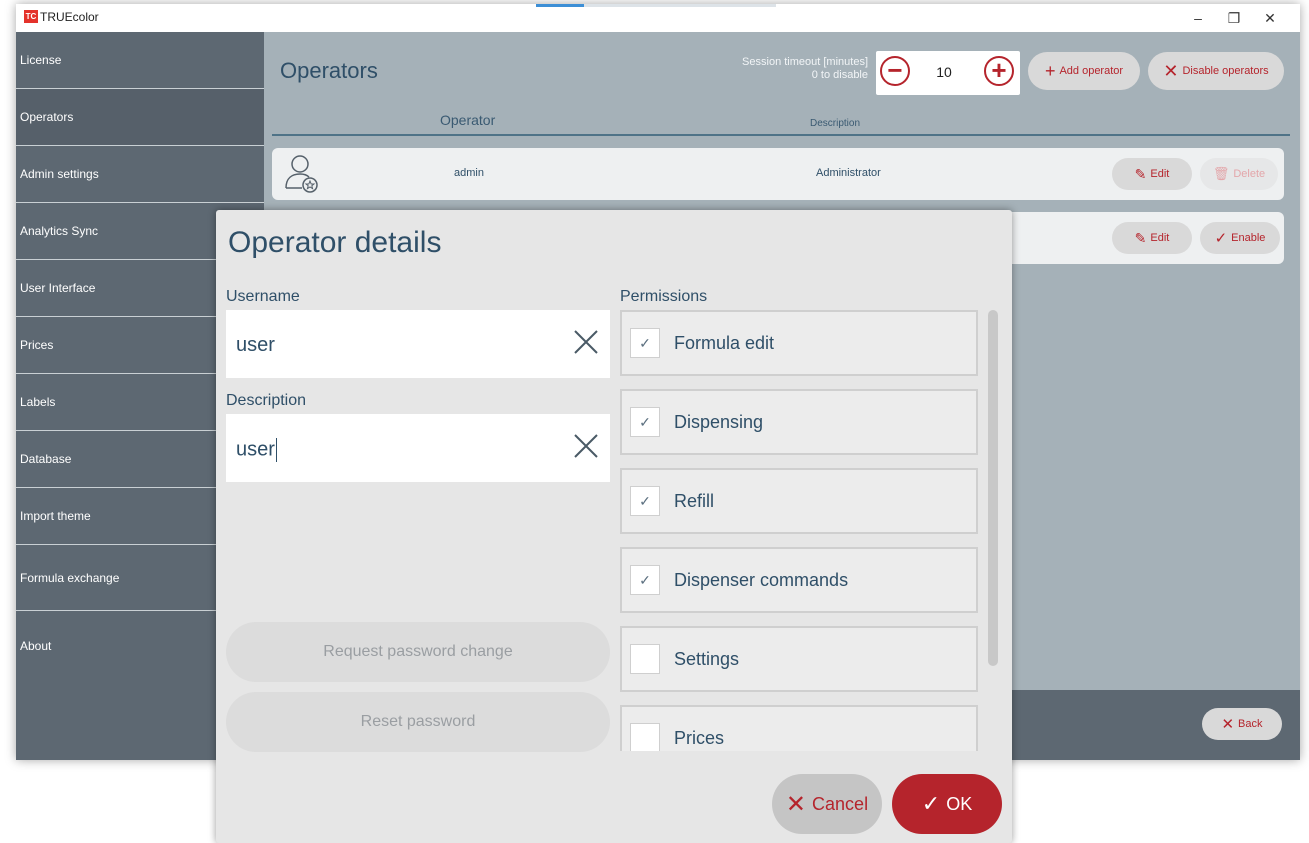 This screenshot has height=843, width=1309. I want to click on session-timeout-label-line1: Session timeout [minutes], so click(805, 62).